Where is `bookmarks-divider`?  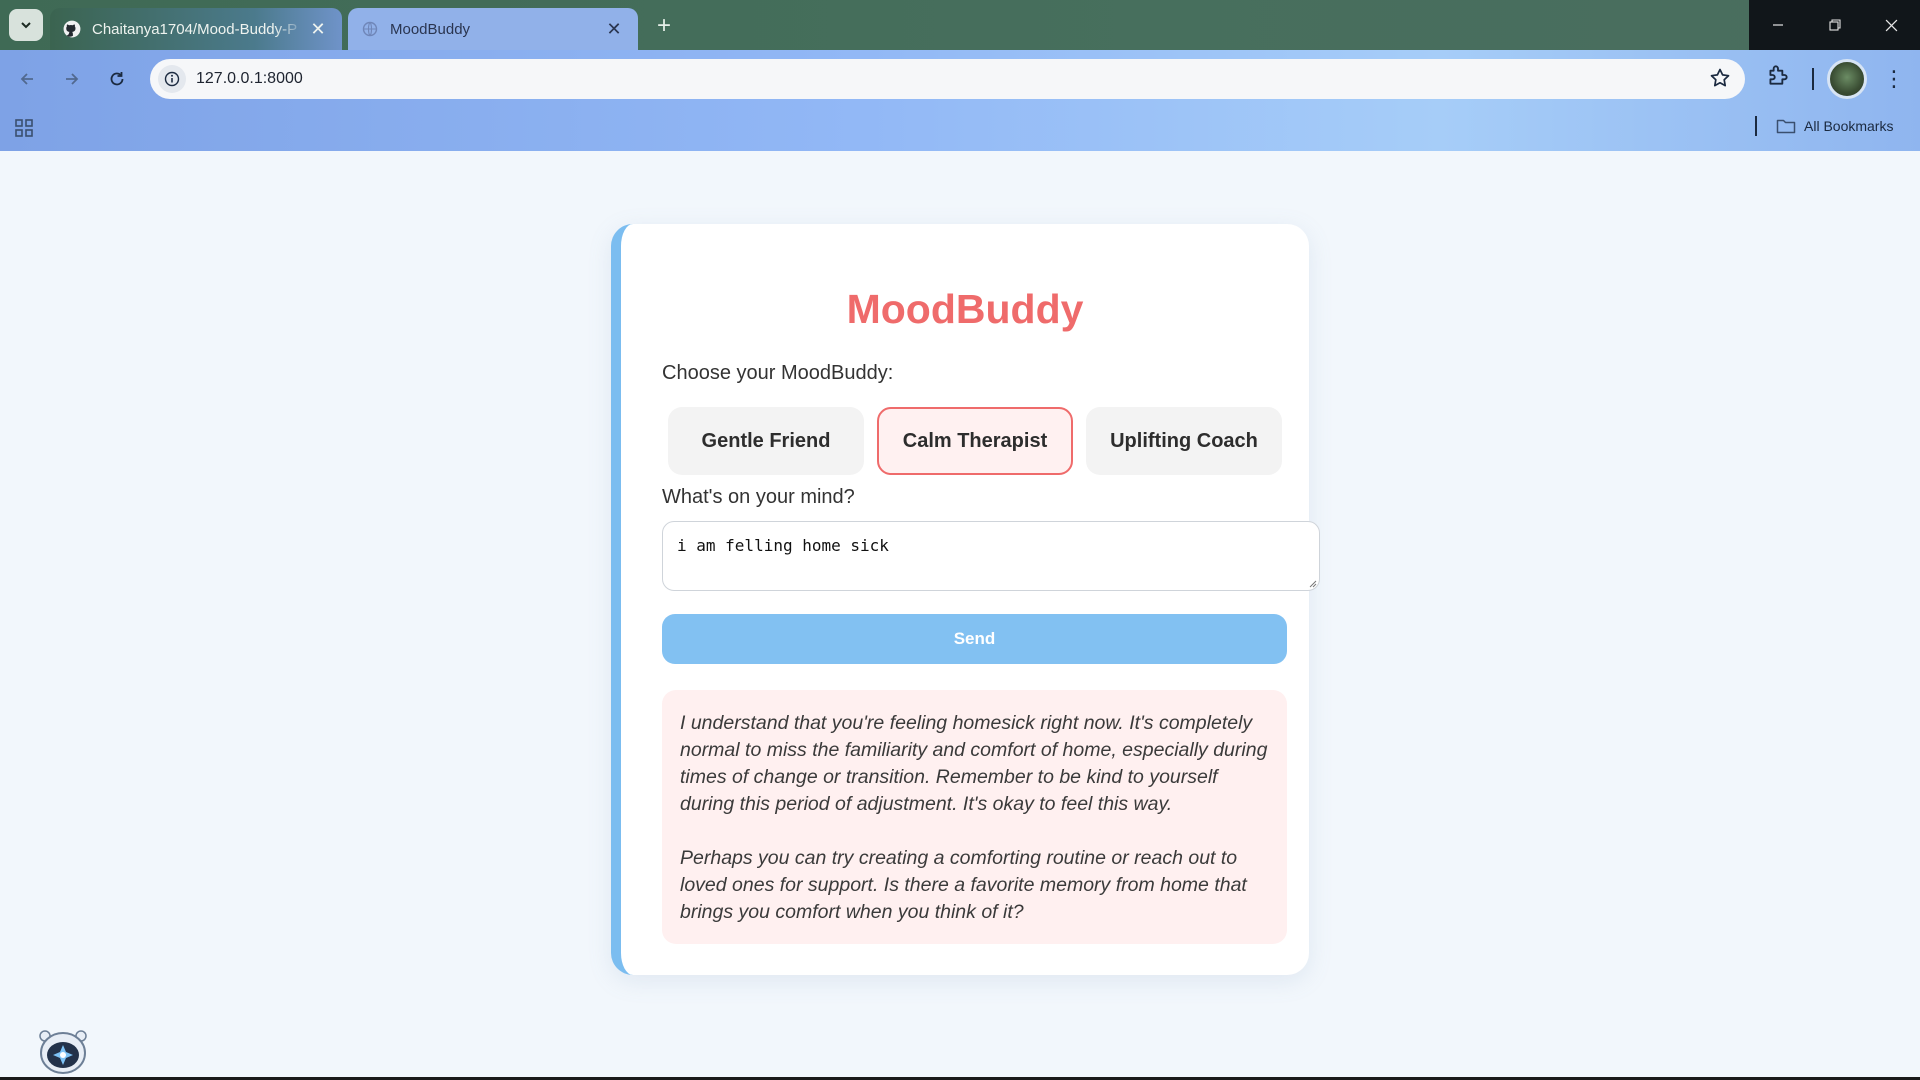
bookmarks-divider is located at coordinates (1756, 126).